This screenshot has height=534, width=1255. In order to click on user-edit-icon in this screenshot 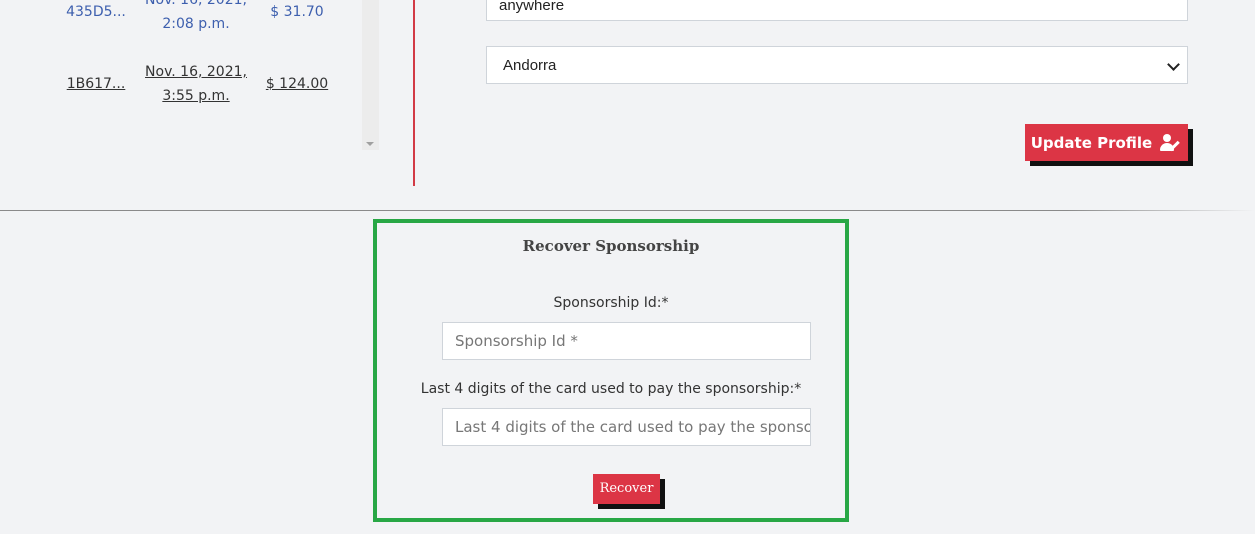, I will do `click(1171, 142)`.